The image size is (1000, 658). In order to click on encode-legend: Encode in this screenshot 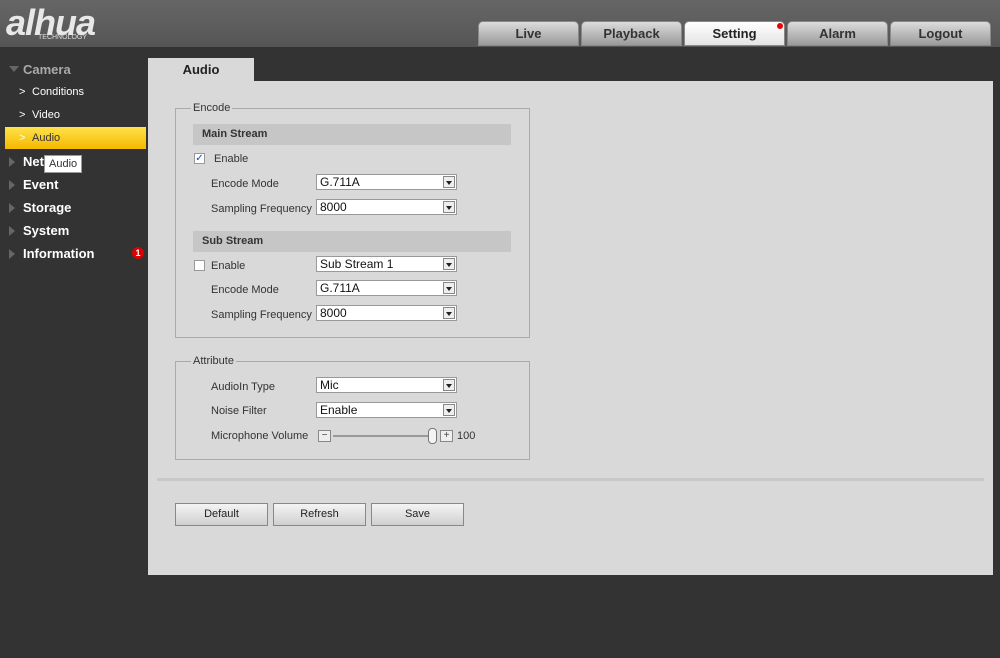, I will do `click(212, 108)`.